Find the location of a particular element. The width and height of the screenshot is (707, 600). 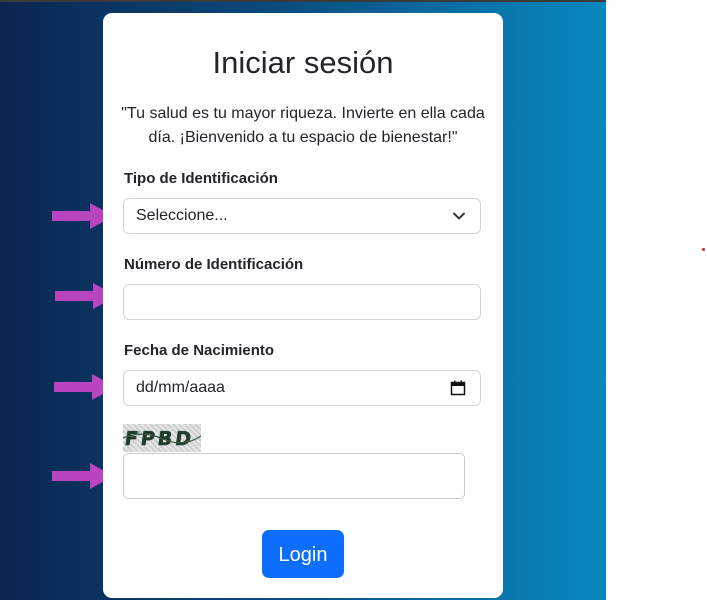

login-button: Login is located at coordinates (303, 554).